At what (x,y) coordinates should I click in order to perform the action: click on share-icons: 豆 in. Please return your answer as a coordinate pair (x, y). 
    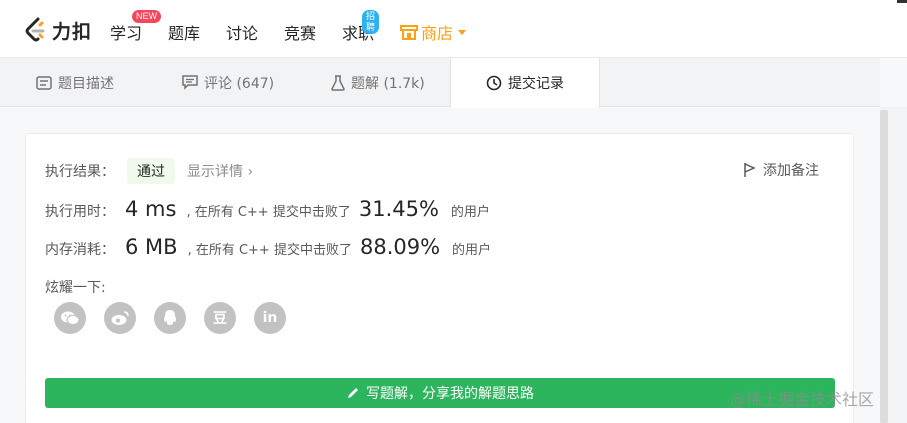
    Looking at the image, I should click on (179, 318).